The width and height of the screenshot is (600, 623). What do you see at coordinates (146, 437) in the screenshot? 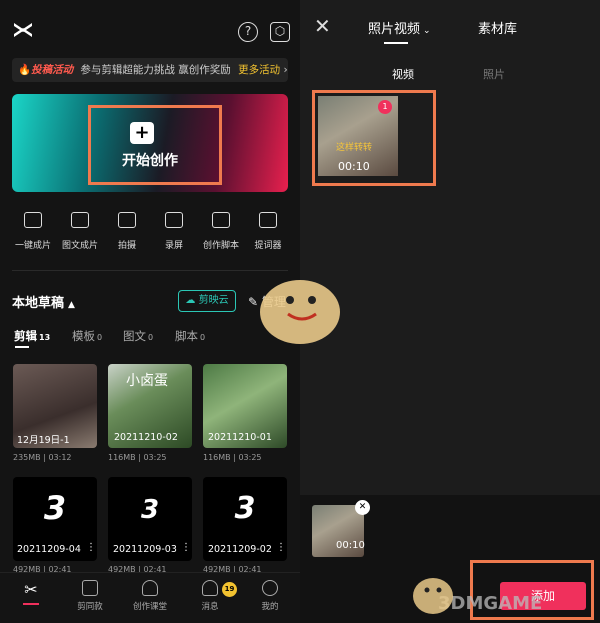
I see `draft-title: 20211210-02` at bounding box center [146, 437].